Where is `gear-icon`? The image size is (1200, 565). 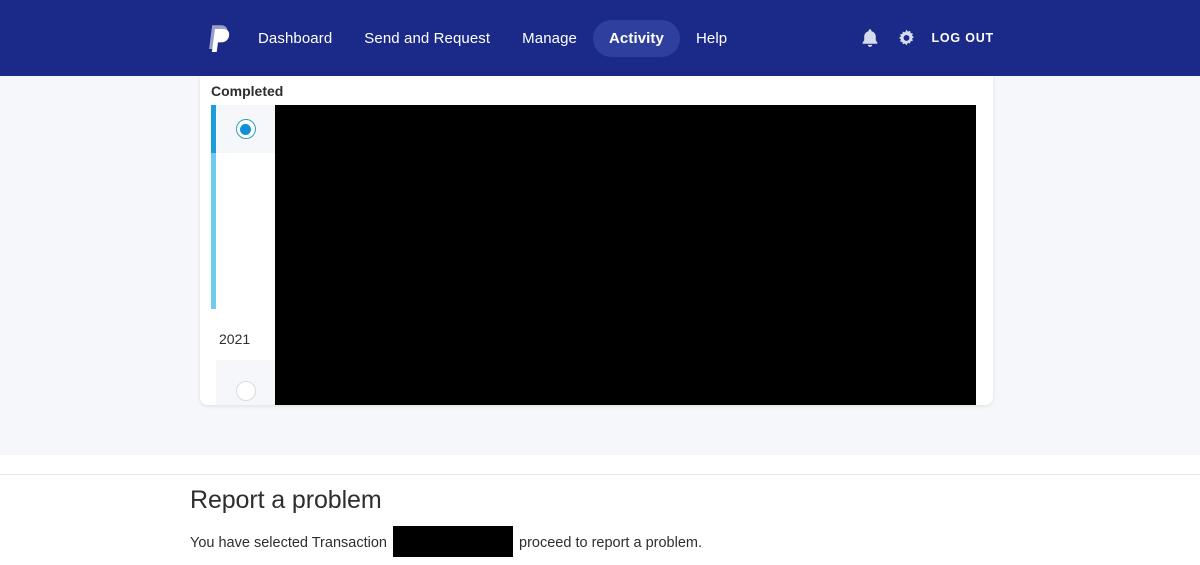 gear-icon is located at coordinates (906, 37).